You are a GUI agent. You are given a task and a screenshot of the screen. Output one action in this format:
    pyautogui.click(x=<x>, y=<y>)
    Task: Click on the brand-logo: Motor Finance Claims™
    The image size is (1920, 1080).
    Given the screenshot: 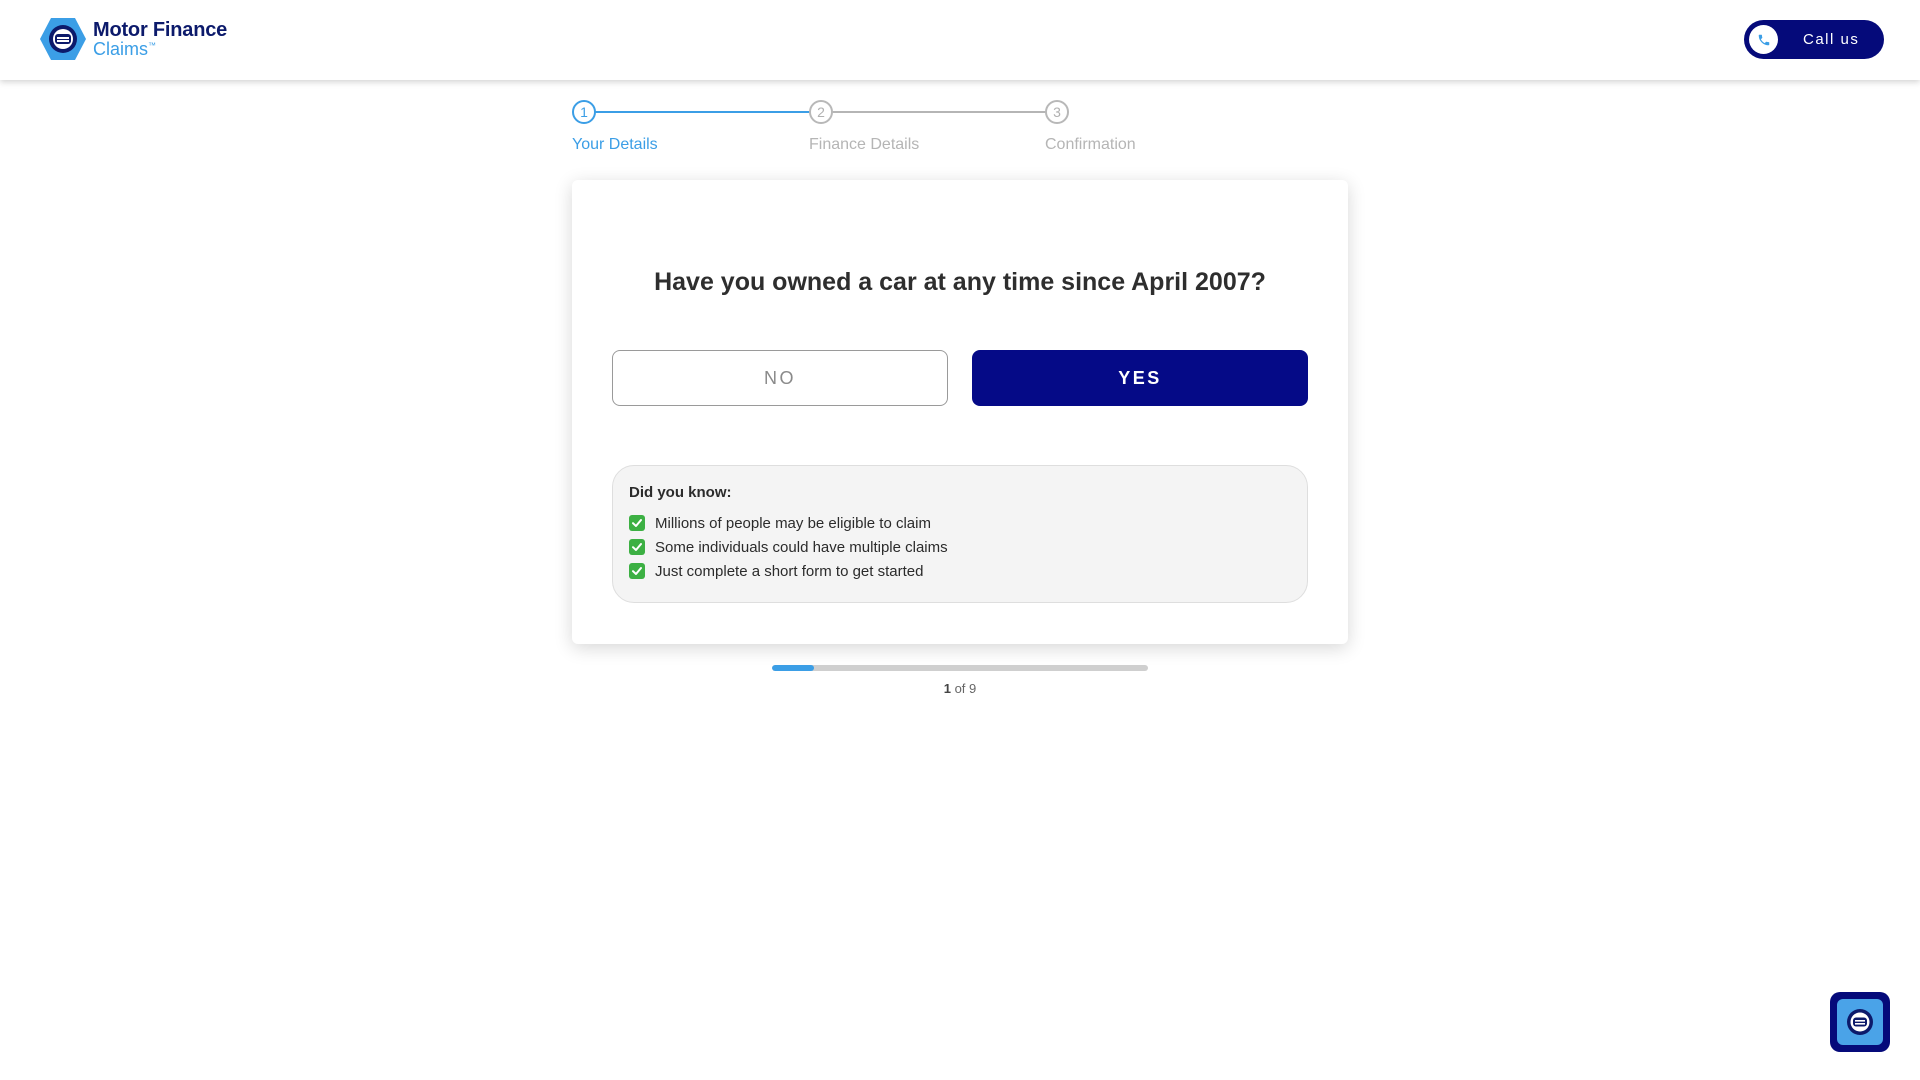 What is the action you would take?
    pyautogui.click(x=133, y=39)
    